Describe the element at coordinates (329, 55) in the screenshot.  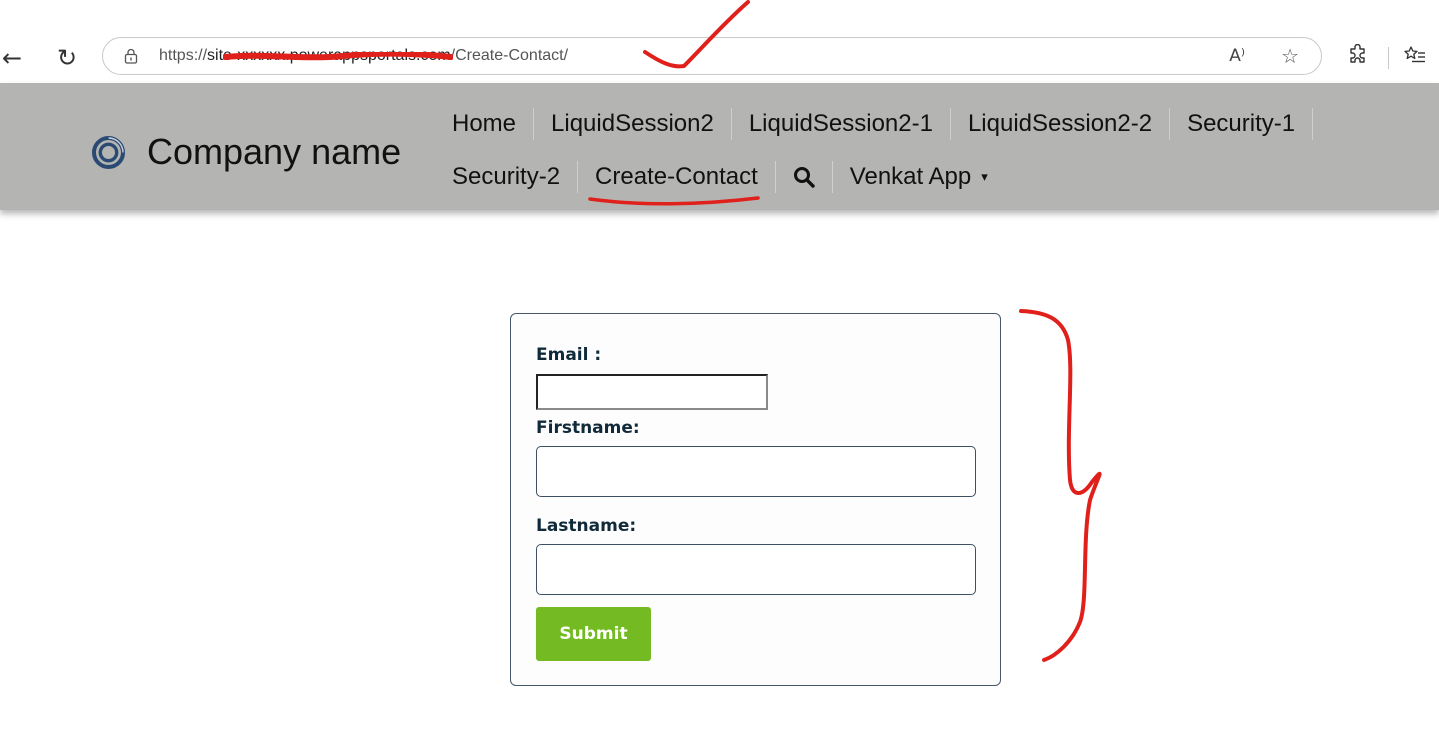
I see `url-host: site-xxxxxx.powerappsportals.com` at that location.